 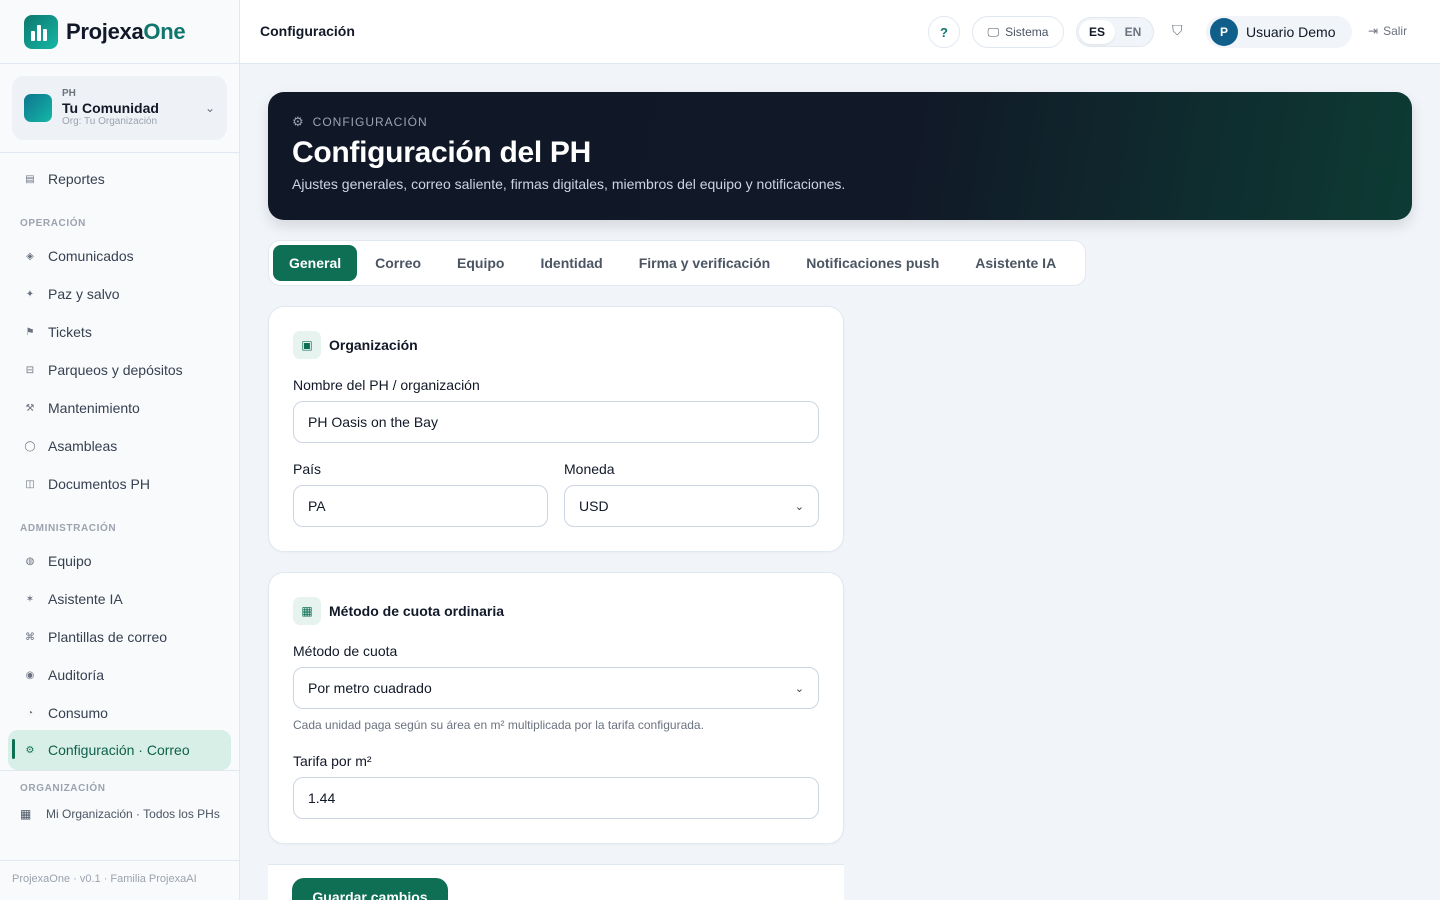 What do you see at coordinates (119, 294) in the screenshot?
I see `sidebar-item-paz-y-salvo: ✦ Paz y salvo` at bounding box center [119, 294].